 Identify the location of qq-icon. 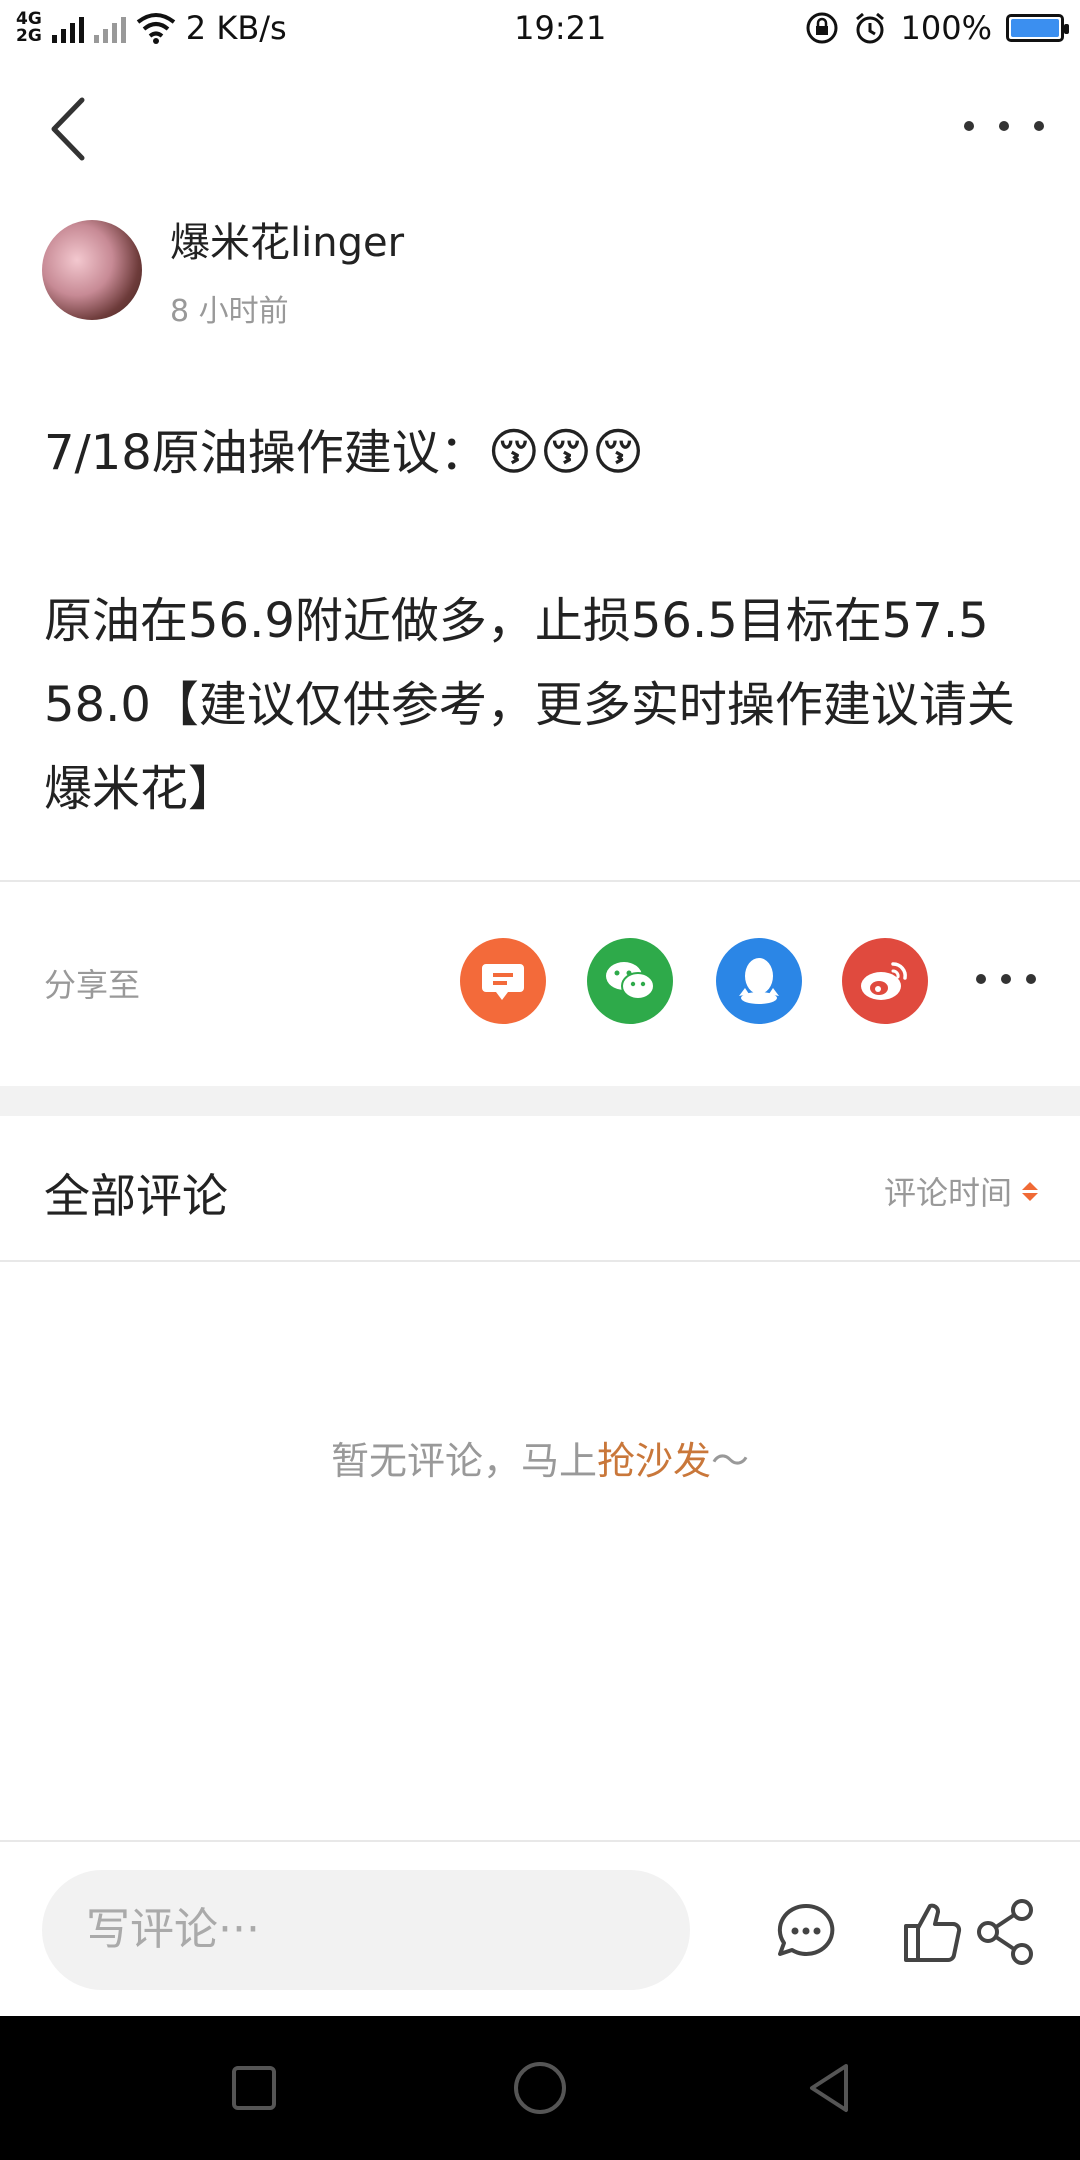
(759, 981).